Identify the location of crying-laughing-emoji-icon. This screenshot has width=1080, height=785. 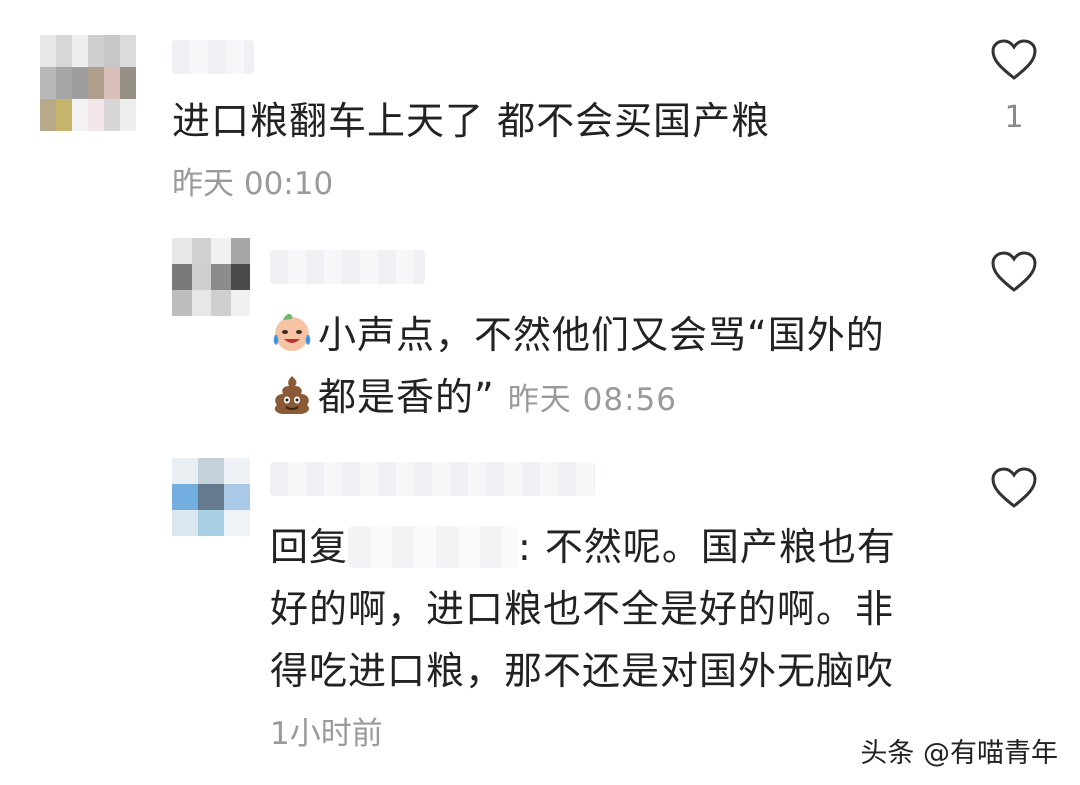
(292, 332).